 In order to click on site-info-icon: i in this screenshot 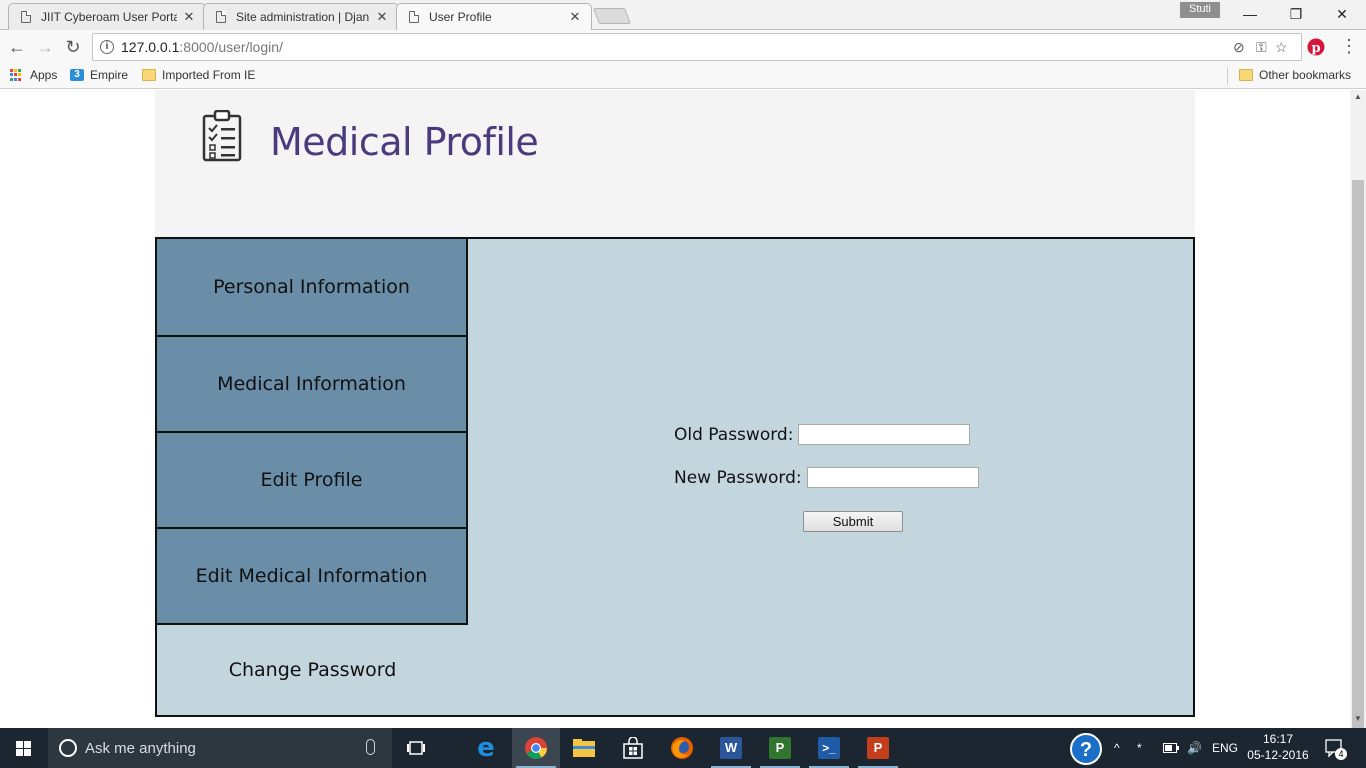, I will do `click(107, 47)`.